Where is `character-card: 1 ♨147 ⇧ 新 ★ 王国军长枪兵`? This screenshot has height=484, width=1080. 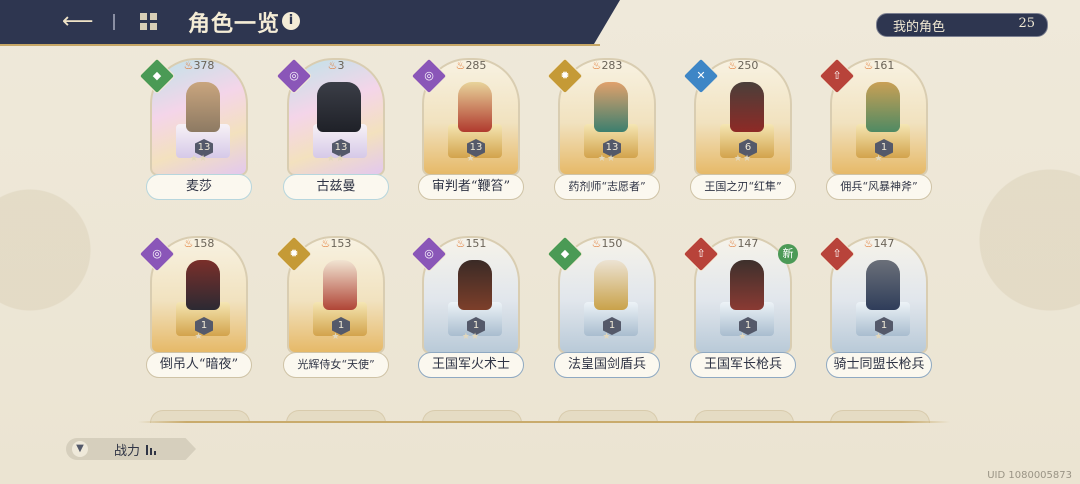 character-card: 1 ♨147 ⇧ 新 ★ 王国军长枪兵 is located at coordinates (740, 307).